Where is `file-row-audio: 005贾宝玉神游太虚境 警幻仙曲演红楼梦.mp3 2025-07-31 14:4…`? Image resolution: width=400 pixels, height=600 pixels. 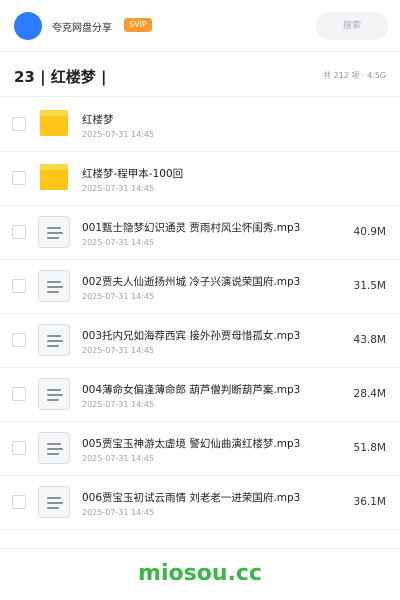 file-row-audio: 005贾宝玉神游太虚境 警幻仙曲演红楼梦.mp3 2025-07-31 14:4… is located at coordinates (200, 449).